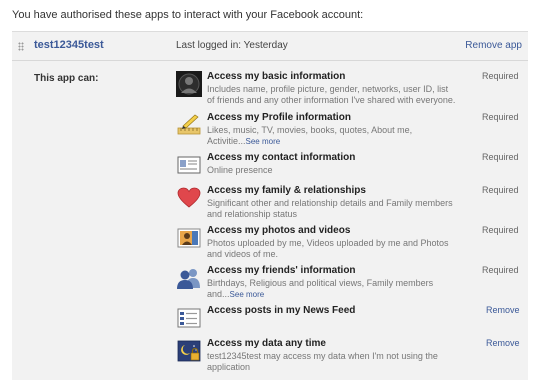 The width and height of the screenshot is (540, 380). Describe the element at coordinates (189, 278) in the screenshot. I see `friends-icon` at that location.